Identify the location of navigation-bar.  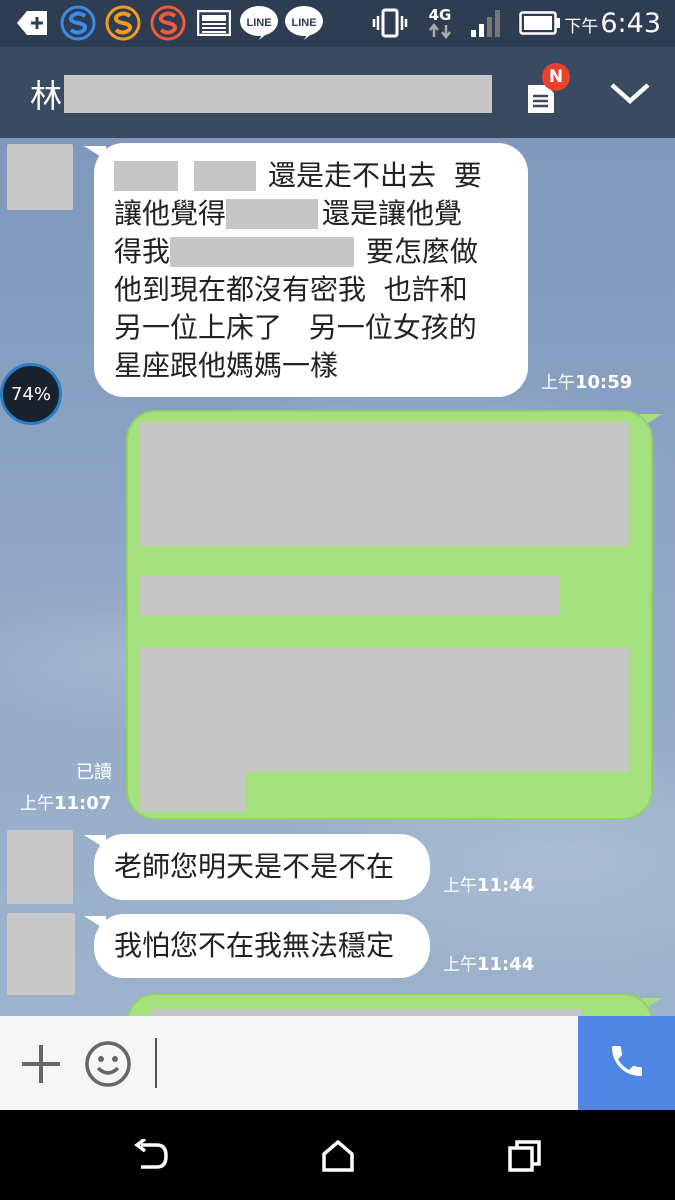
(337, 1155).